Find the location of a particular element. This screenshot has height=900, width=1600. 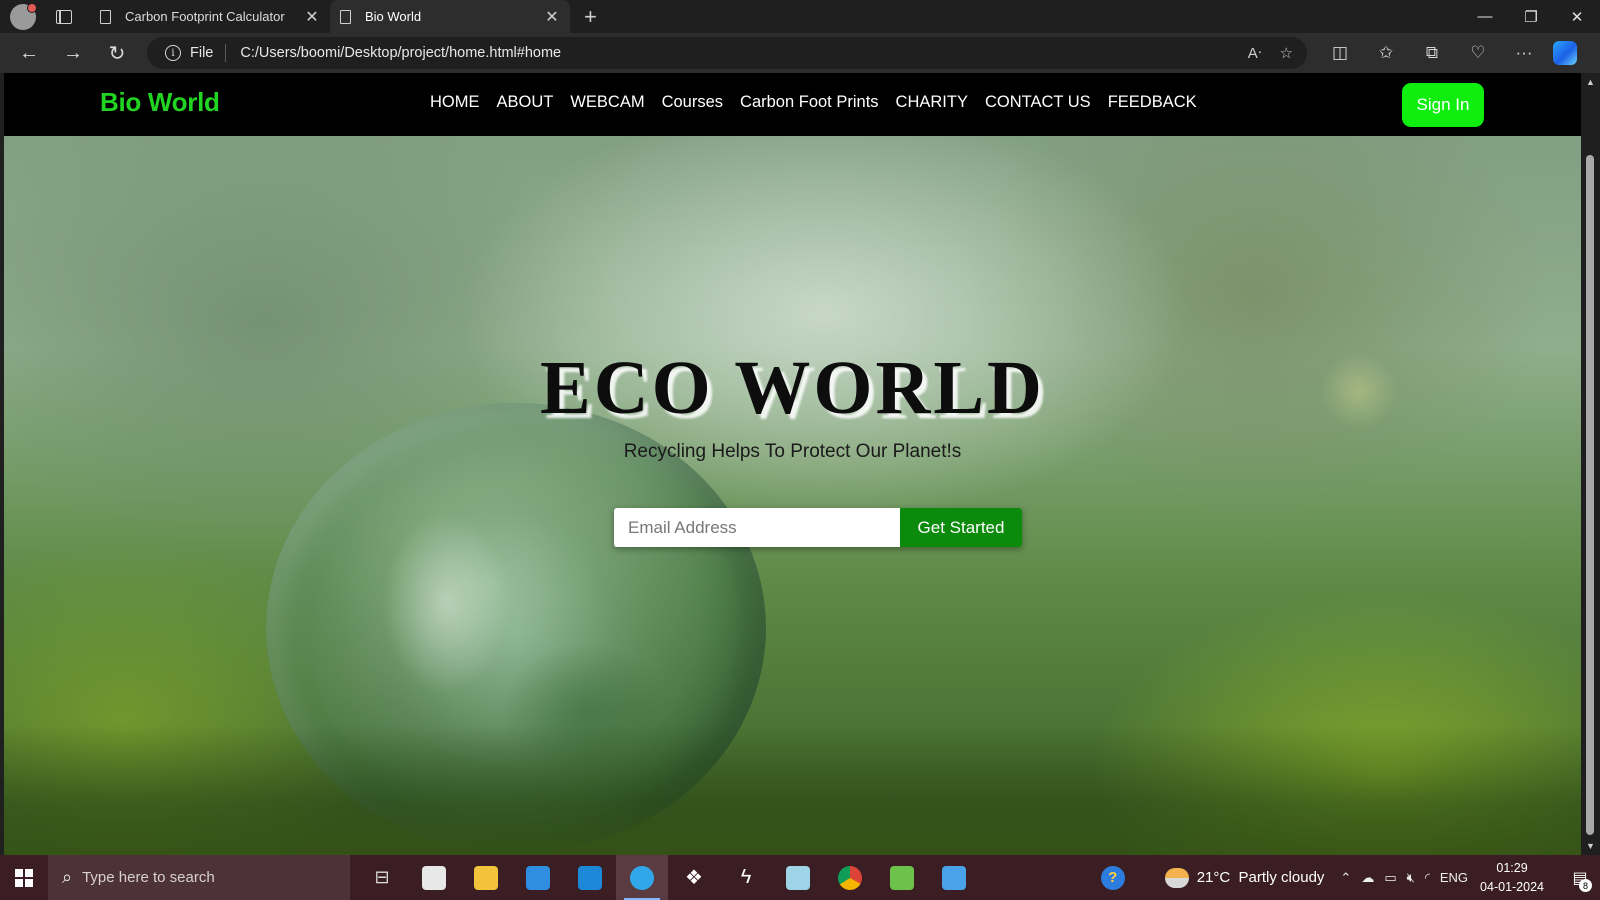

scroll-up-icon: ▲ is located at coordinates (1590, 82).